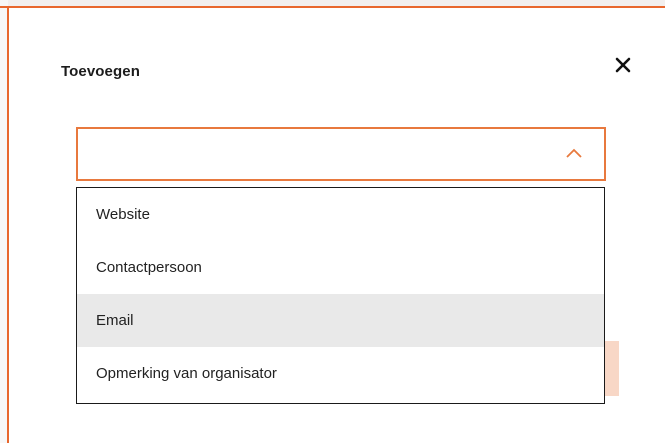 Image resolution: width=665 pixels, height=443 pixels. I want to click on option-email: Email, so click(340, 320).